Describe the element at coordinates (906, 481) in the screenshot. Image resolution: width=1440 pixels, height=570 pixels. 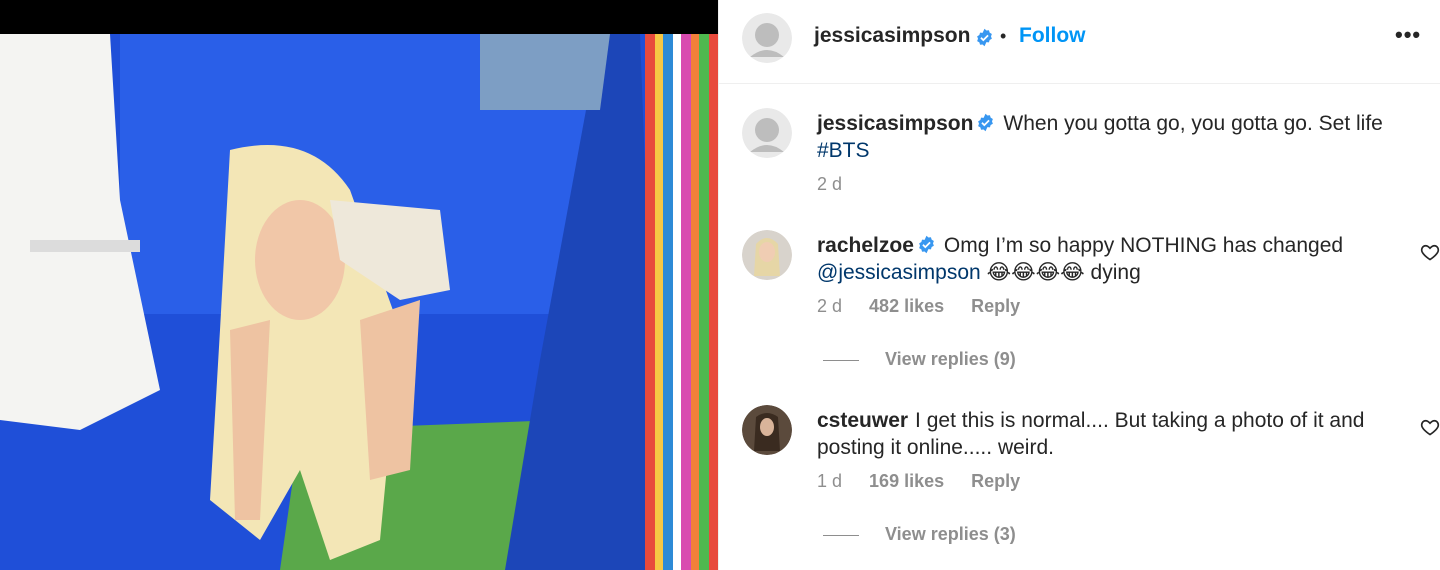
I see `comment-likes: 169 likes` at that location.